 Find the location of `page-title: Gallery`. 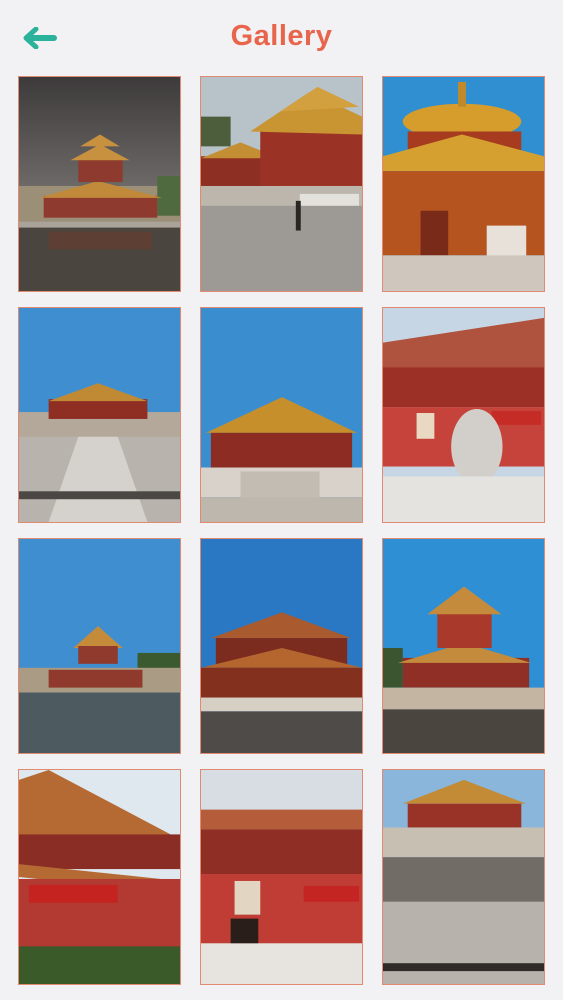

page-title: Gallery is located at coordinates (281, 36).